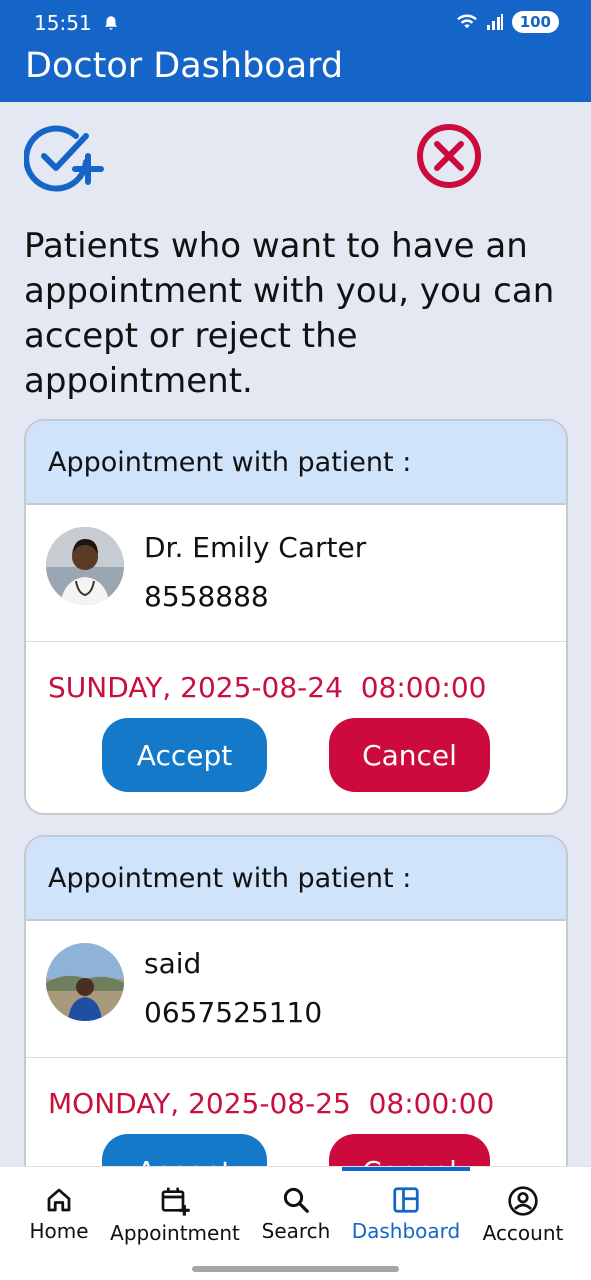  Describe the element at coordinates (206, 596) in the screenshot. I see `patient-phone: 8558888` at that location.